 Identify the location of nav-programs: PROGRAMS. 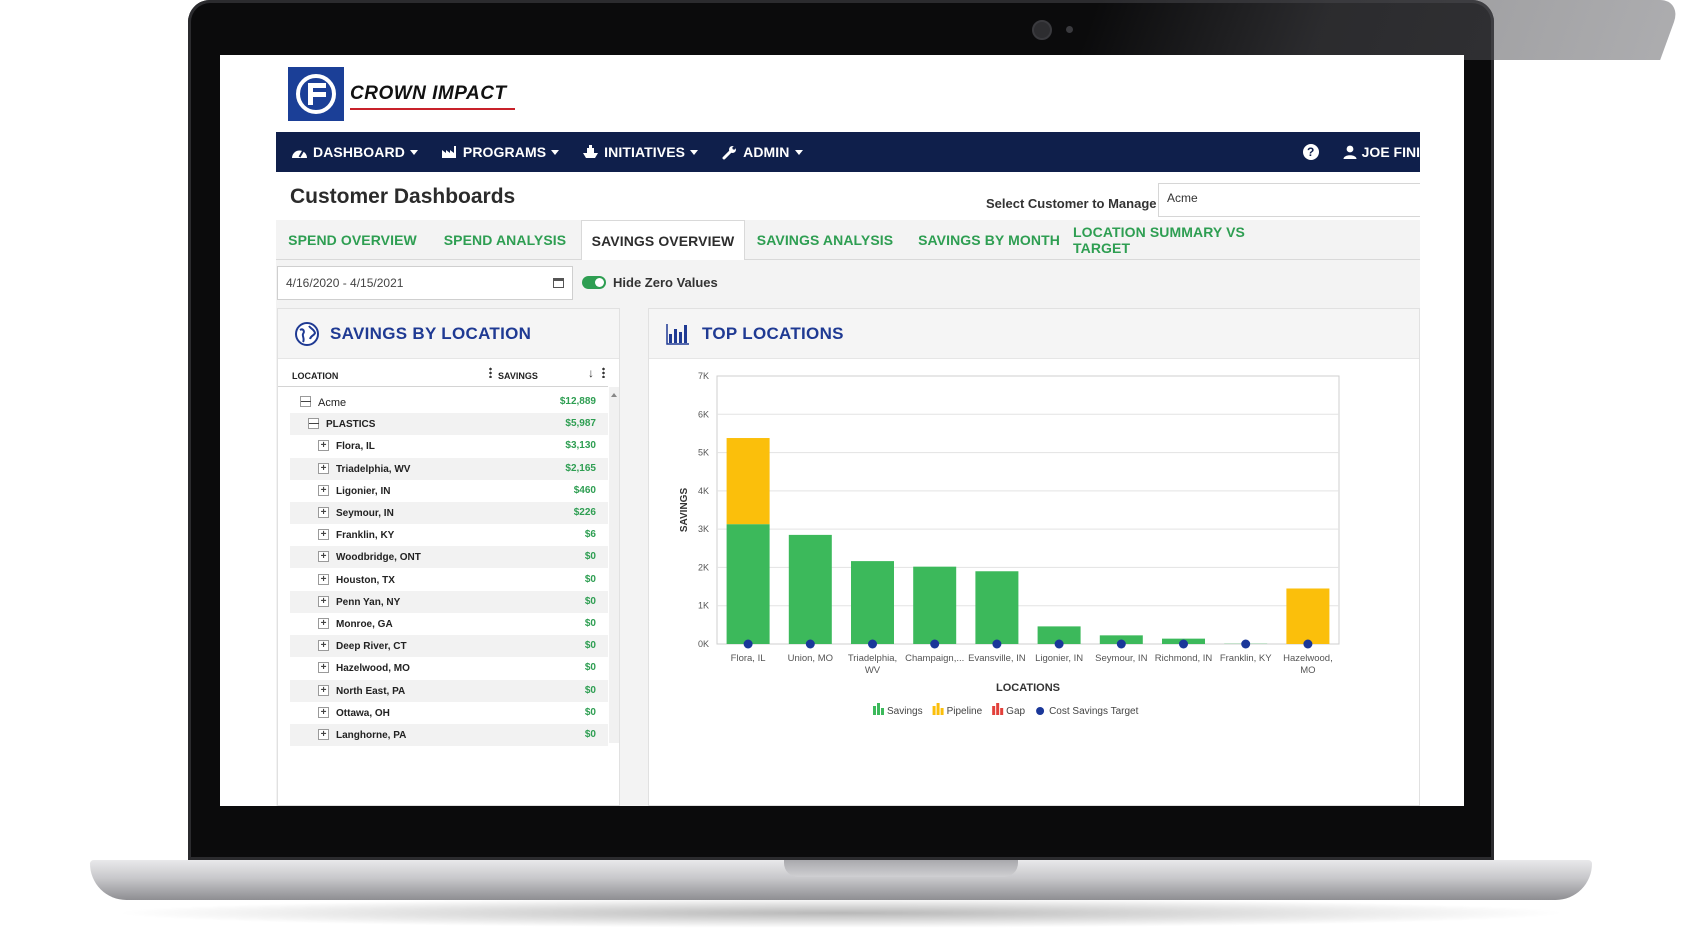
(500, 152).